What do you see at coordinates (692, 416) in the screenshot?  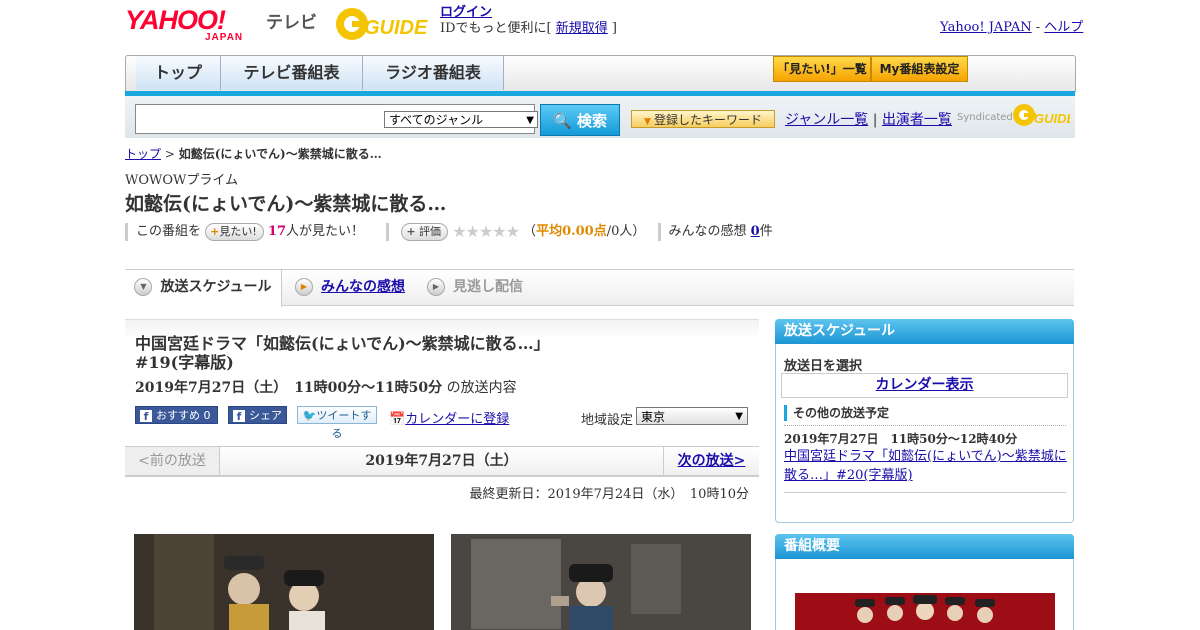 I see `region-select: 東京 ▼` at bounding box center [692, 416].